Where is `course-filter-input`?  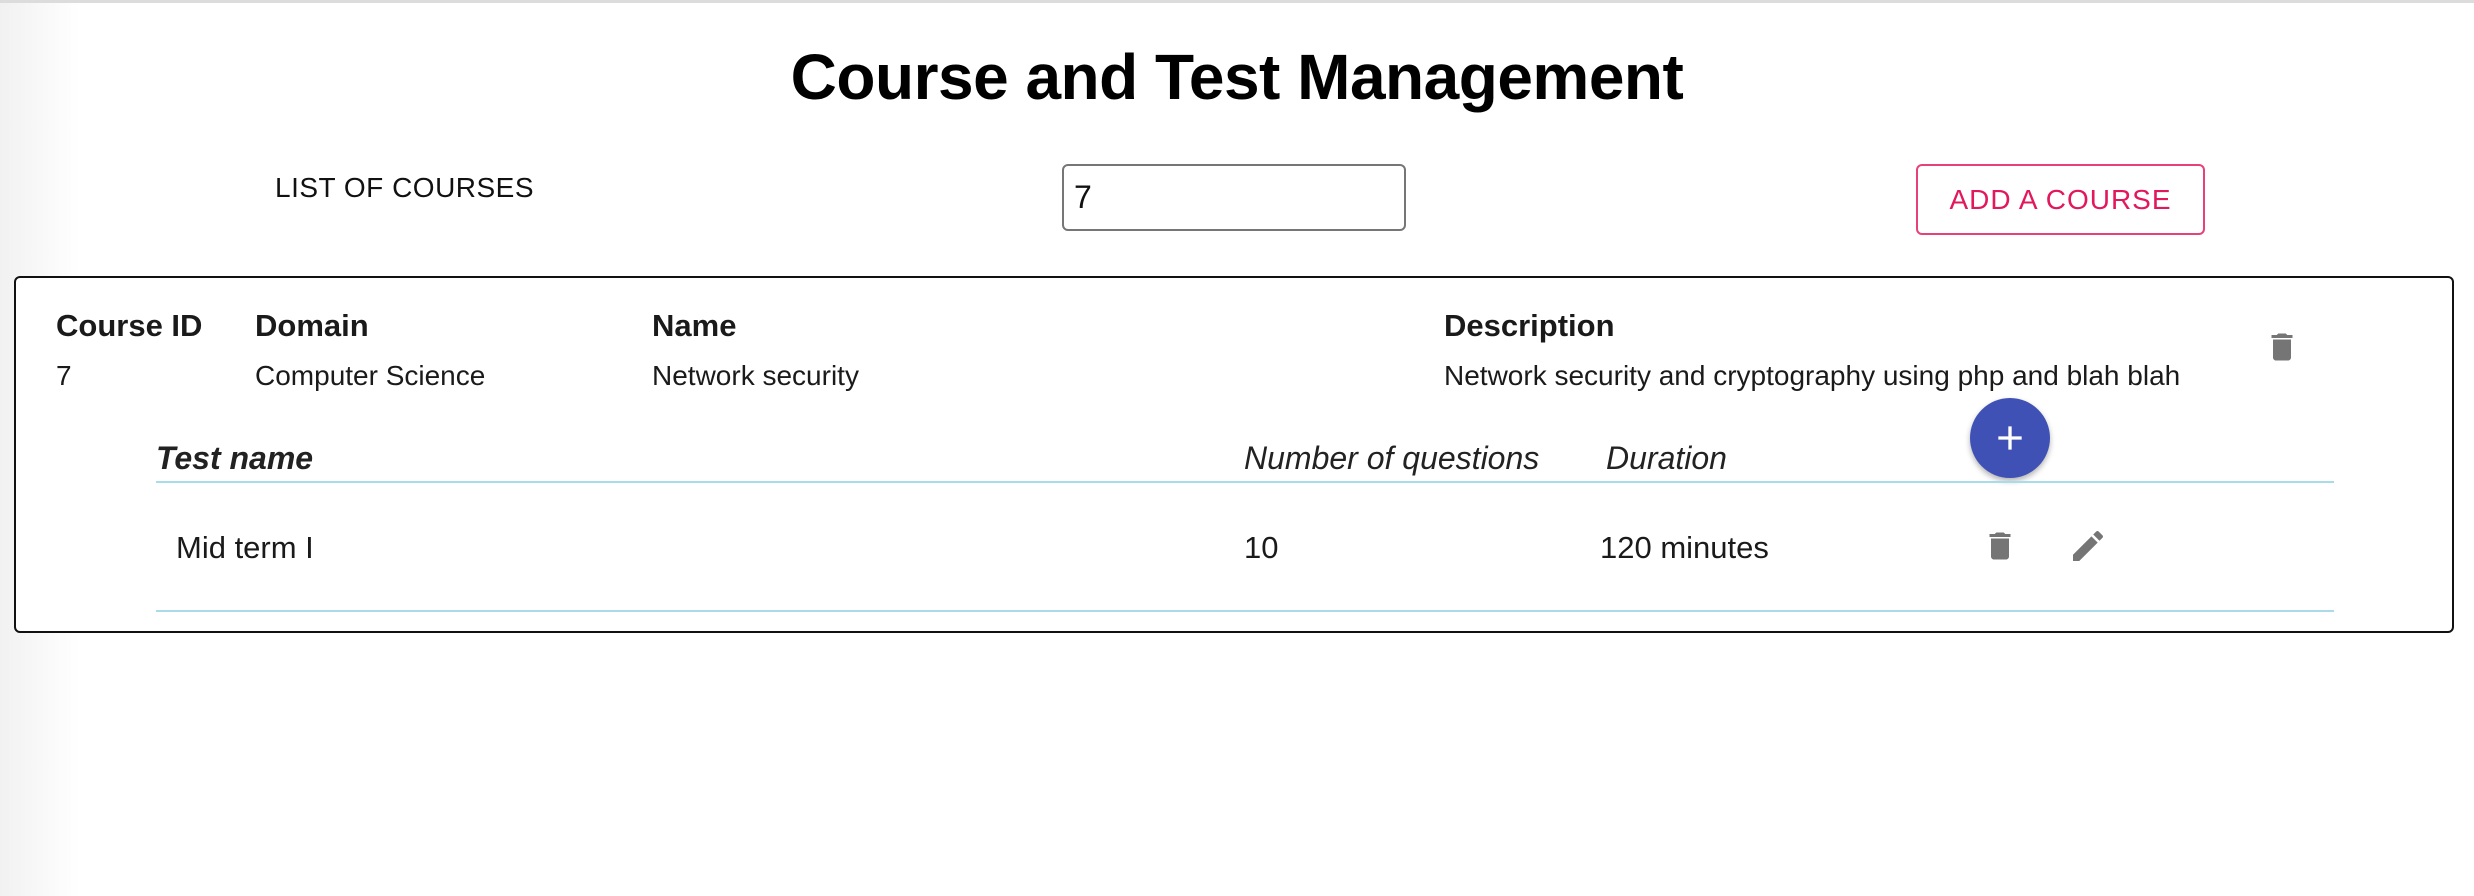
course-filter-input is located at coordinates (1234, 197).